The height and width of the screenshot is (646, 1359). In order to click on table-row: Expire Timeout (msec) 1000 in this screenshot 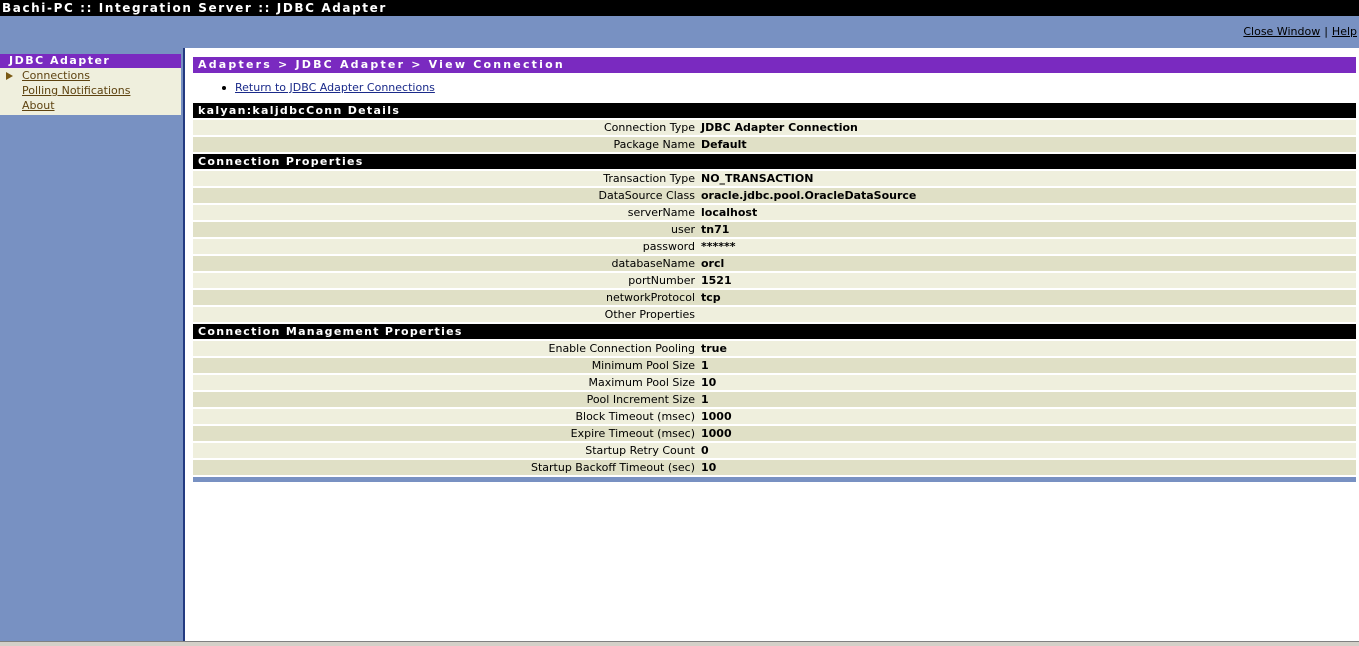, I will do `click(774, 433)`.